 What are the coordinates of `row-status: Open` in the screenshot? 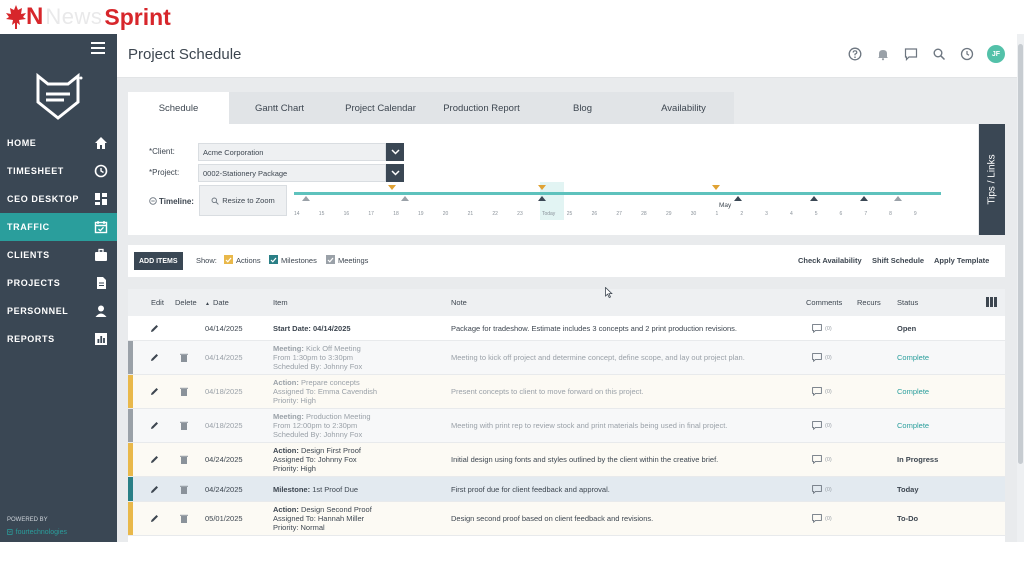 It's located at (907, 328).